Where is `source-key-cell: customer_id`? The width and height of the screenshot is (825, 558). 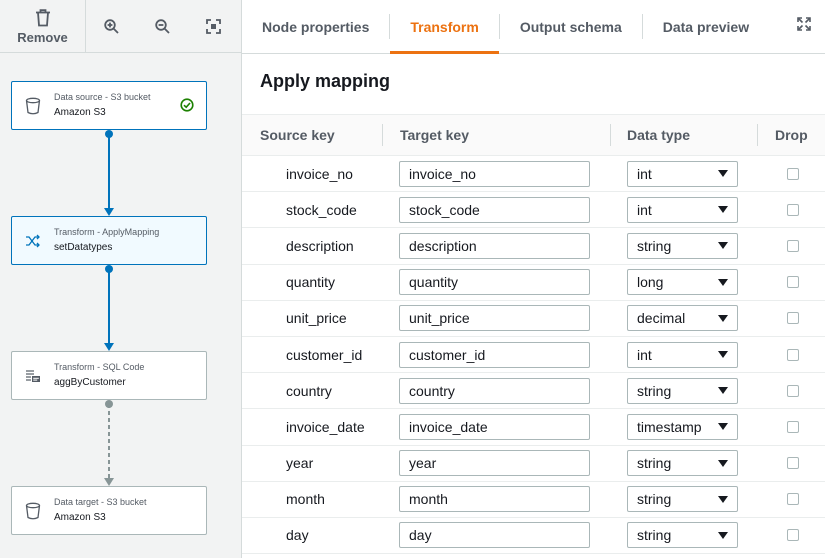 source-key-cell: customer_id is located at coordinates (324, 354).